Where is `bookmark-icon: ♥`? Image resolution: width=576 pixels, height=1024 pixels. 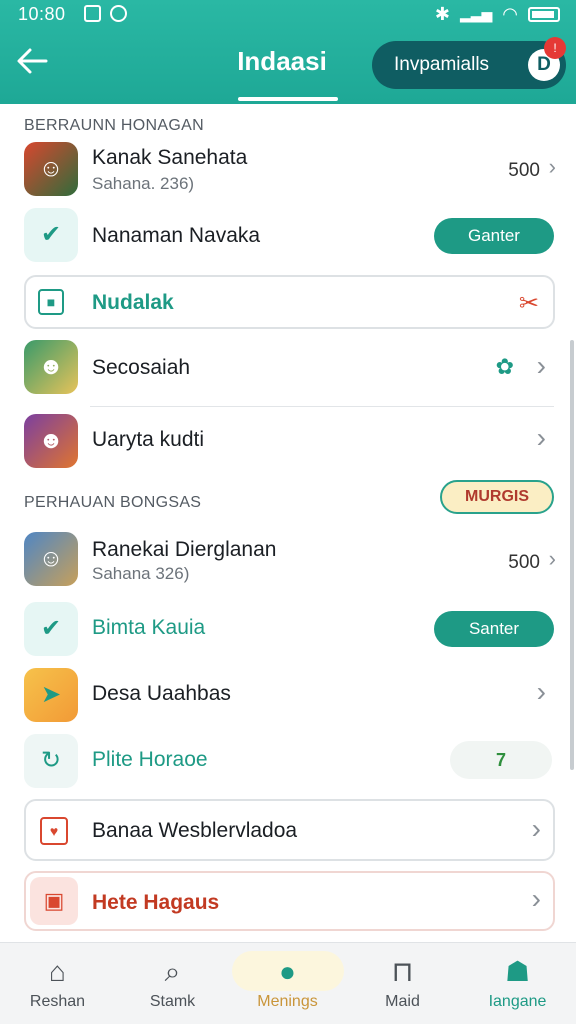
bookmark-icon: ♥ is located at coordinates (54, 831).